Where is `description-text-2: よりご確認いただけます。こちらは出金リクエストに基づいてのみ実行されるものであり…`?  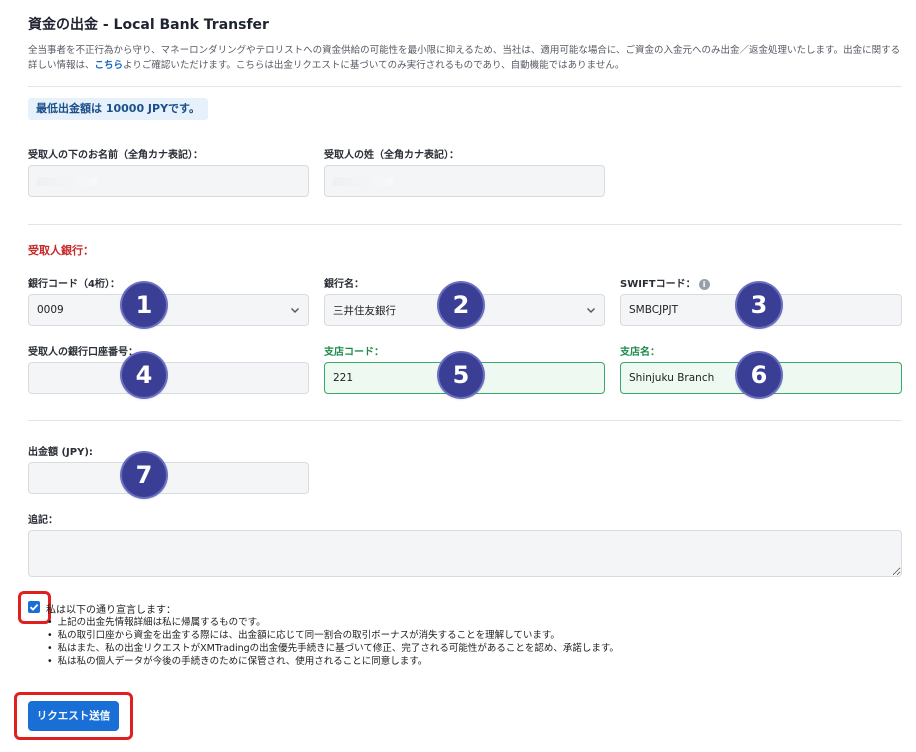
description-text-2: よりご確認いただけます。こちらは出金リクエストに基づいてのみ実行されるものであり… is located at coordinates (374, 65).